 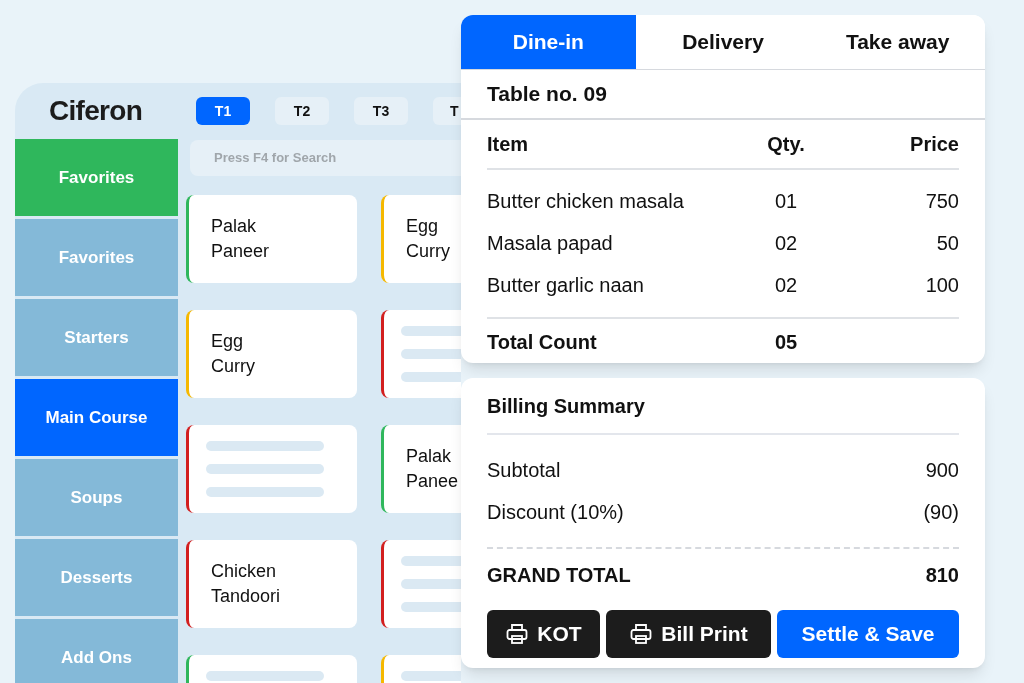 What do you see at coordinates (934, 144) in the screenshot?
I see `column-header: Price` at bounding box center [934, 144].